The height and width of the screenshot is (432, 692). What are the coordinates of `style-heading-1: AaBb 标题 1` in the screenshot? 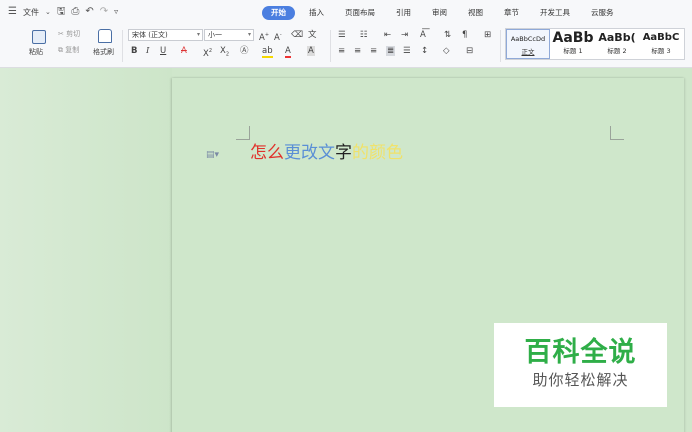 It's located at (573, 44).